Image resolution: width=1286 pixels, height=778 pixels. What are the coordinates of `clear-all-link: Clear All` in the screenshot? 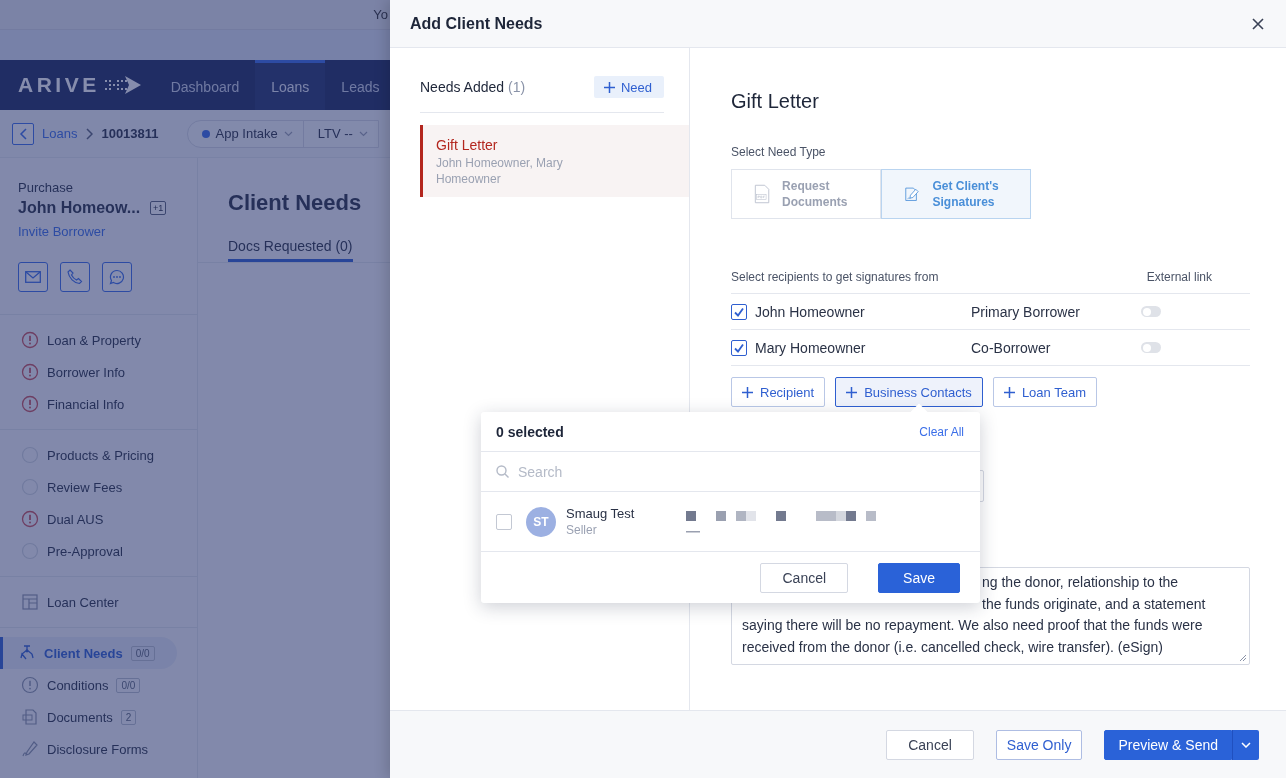 It's located at (941, 431).